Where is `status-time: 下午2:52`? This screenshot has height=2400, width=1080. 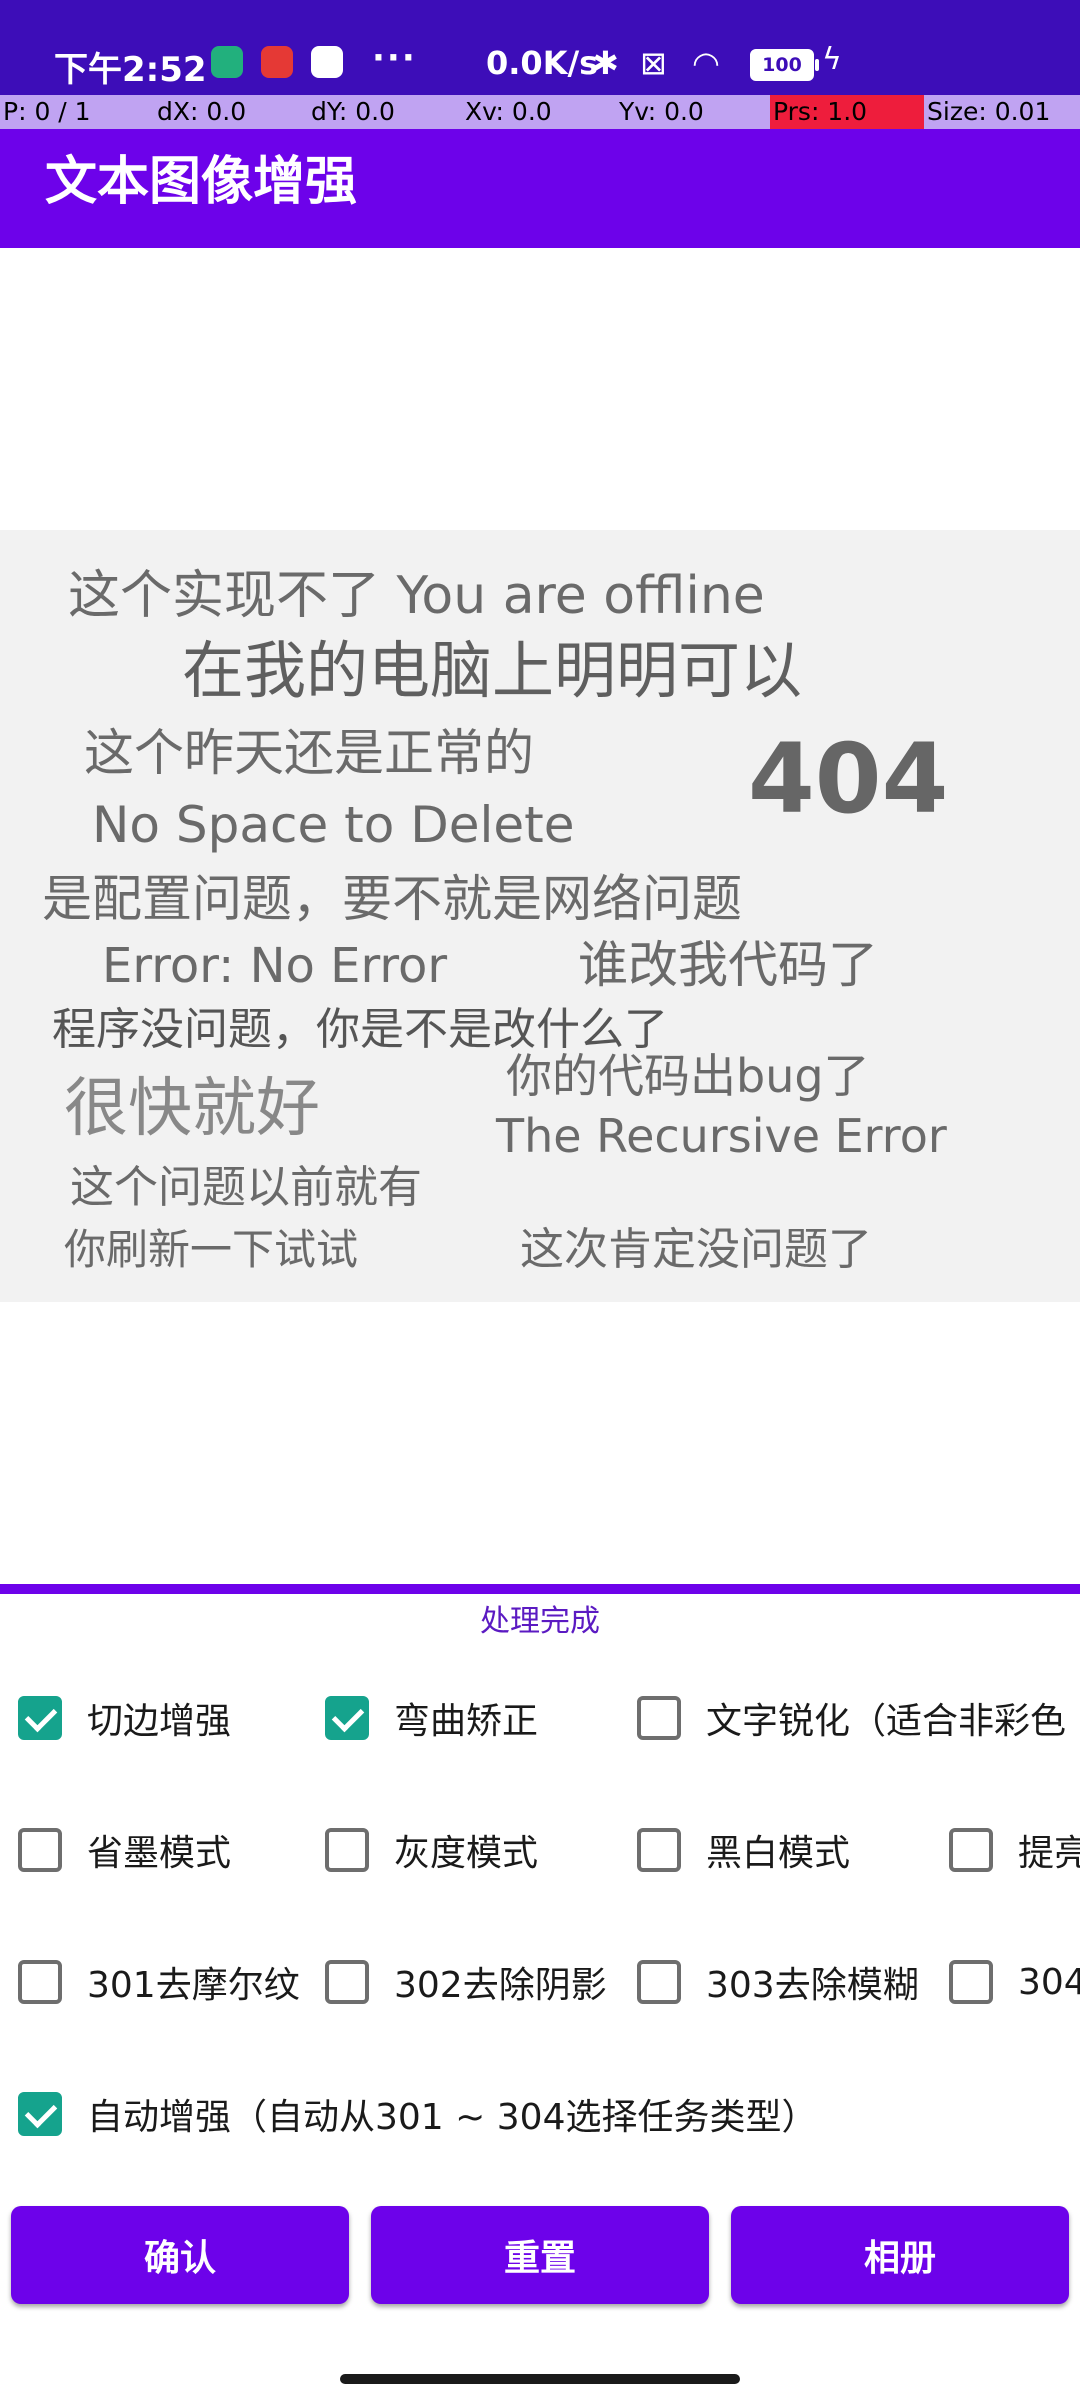
status-time: 下午2:52 is located at coordinates (130, 70).